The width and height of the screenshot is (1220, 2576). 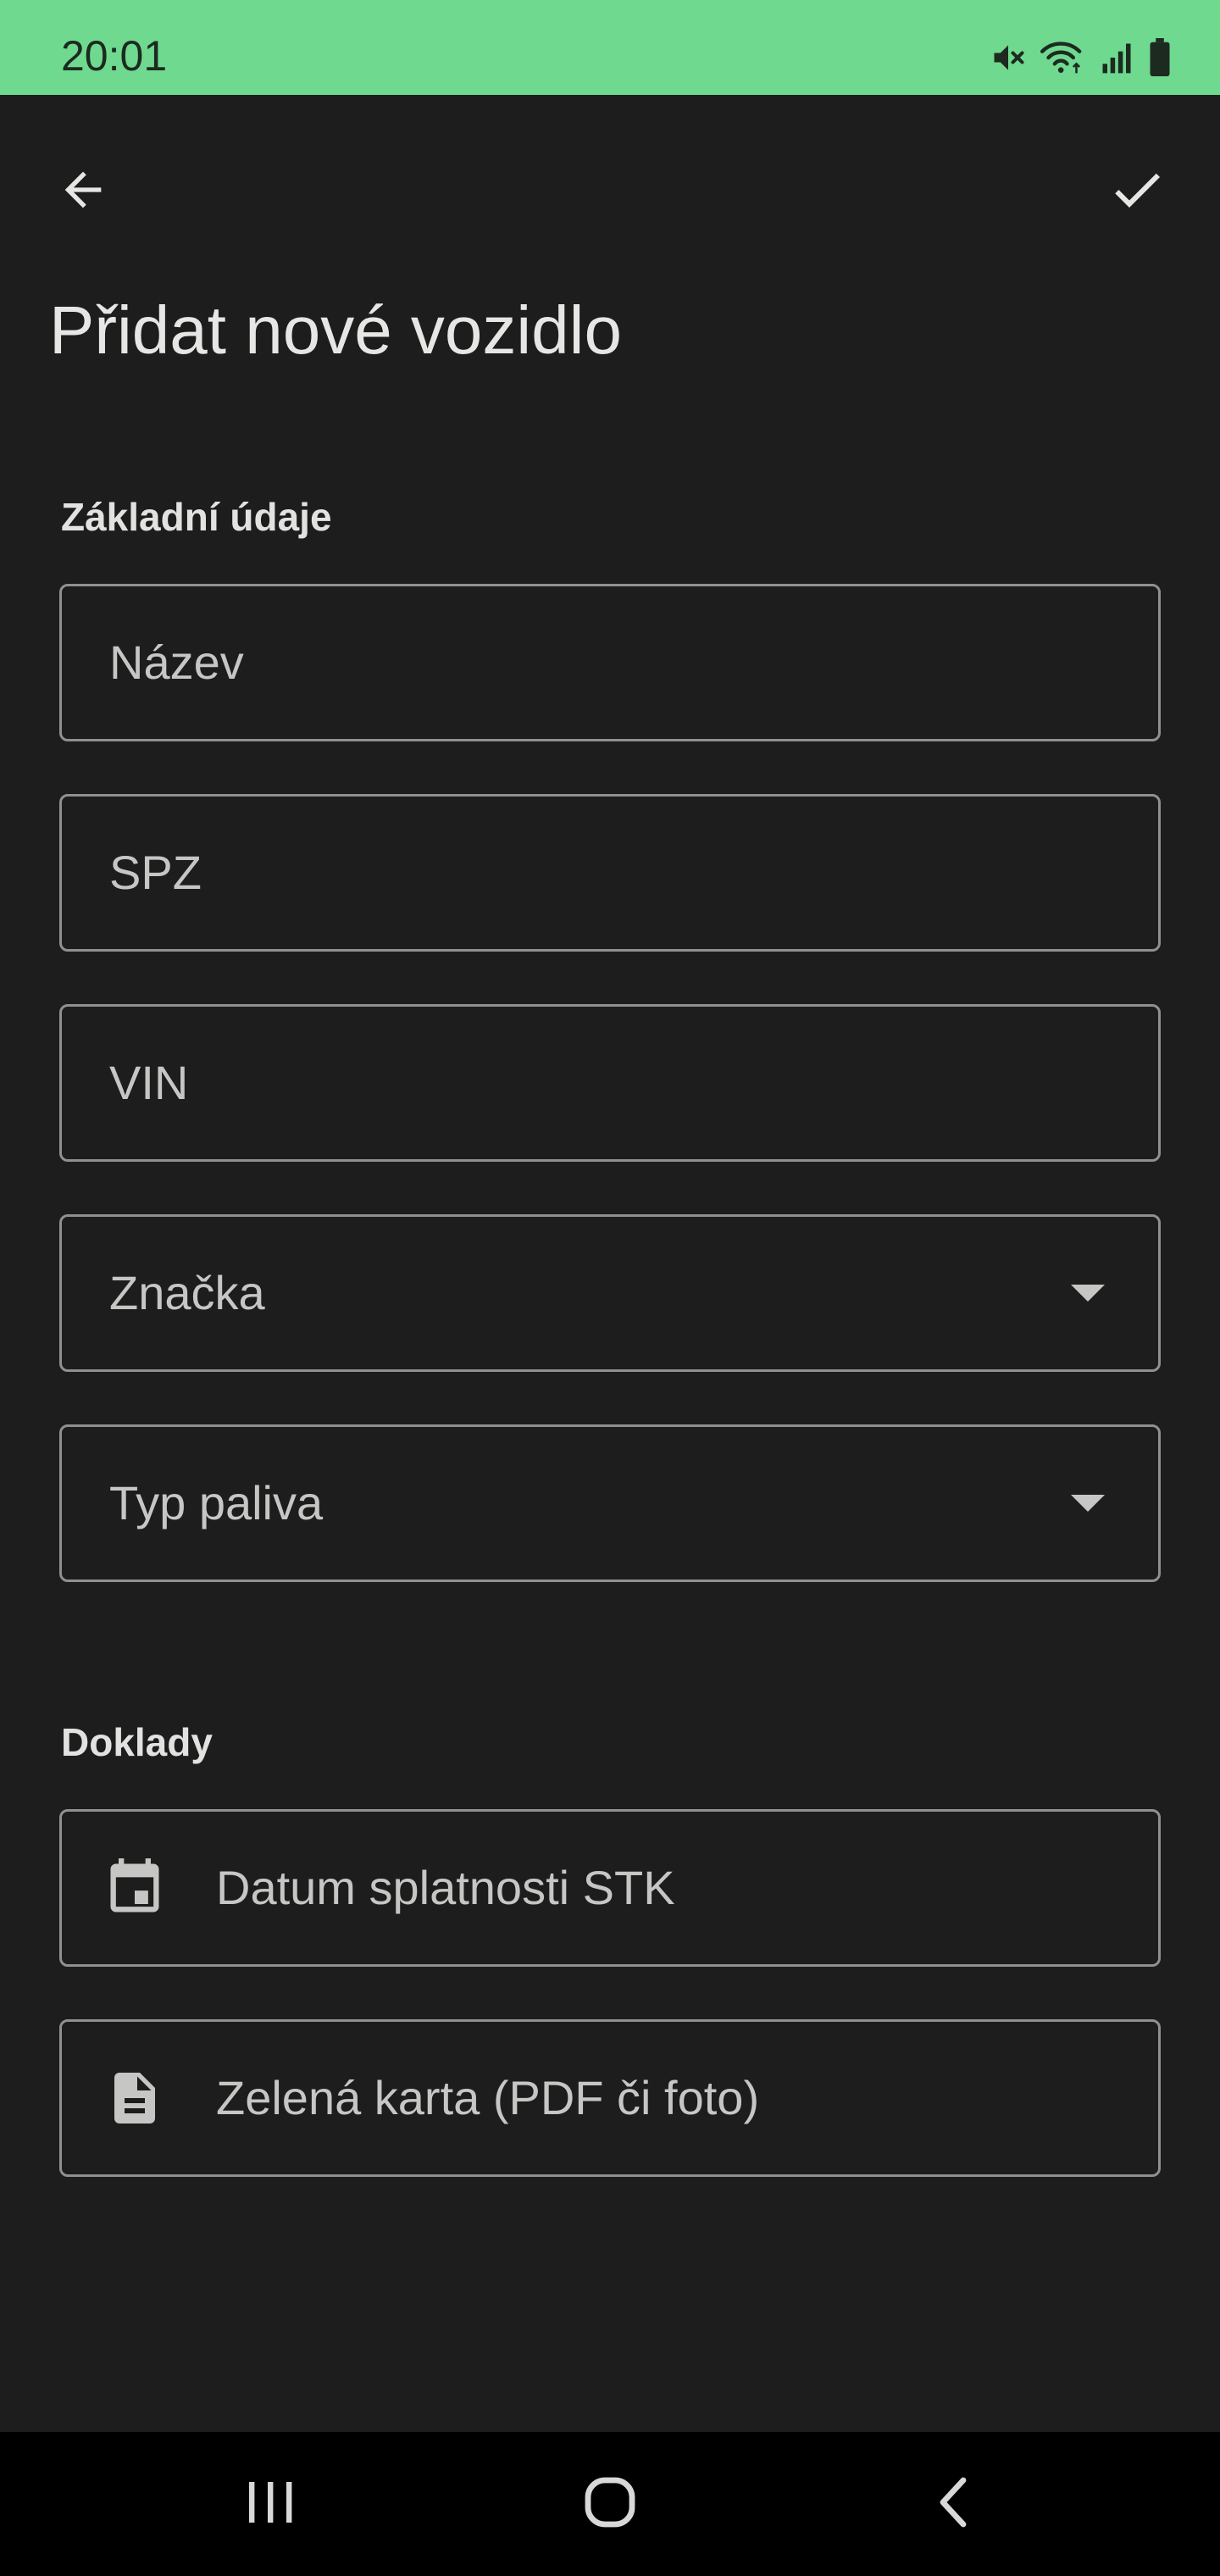 What do you see at coordinates (196, 517) in the screenshot?
I see `section-title-basic: Základní údaje` at bounding box center [196, 517].